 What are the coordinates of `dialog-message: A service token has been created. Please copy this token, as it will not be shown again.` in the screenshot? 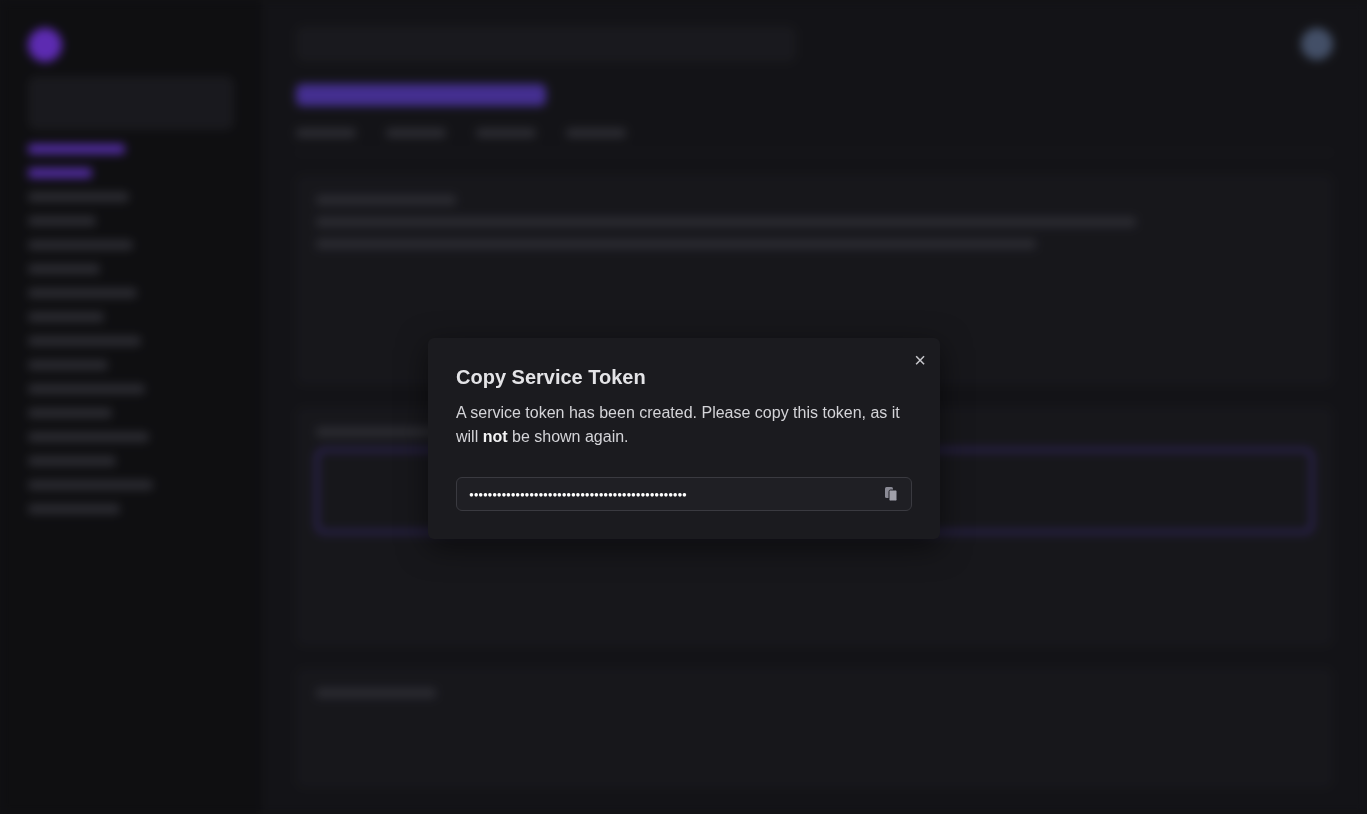 It's located at (678, 425).